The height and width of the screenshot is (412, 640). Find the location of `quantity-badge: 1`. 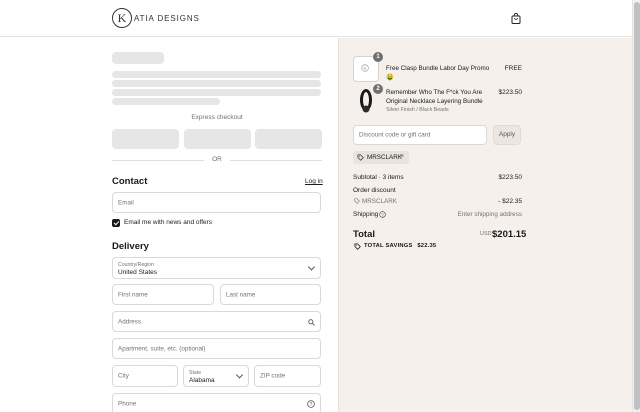

quantity-badge: 1 is located at coordinates (378, 57).